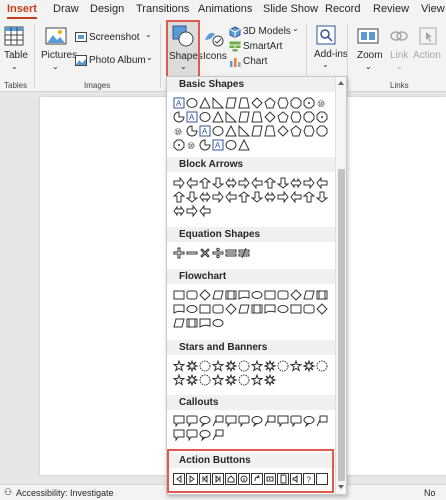 The width and height of the screenshot is (446, 500). Describe the element at coordinates (22, 9) in the screenshot. I see `tab-insert: Insert` at that location.